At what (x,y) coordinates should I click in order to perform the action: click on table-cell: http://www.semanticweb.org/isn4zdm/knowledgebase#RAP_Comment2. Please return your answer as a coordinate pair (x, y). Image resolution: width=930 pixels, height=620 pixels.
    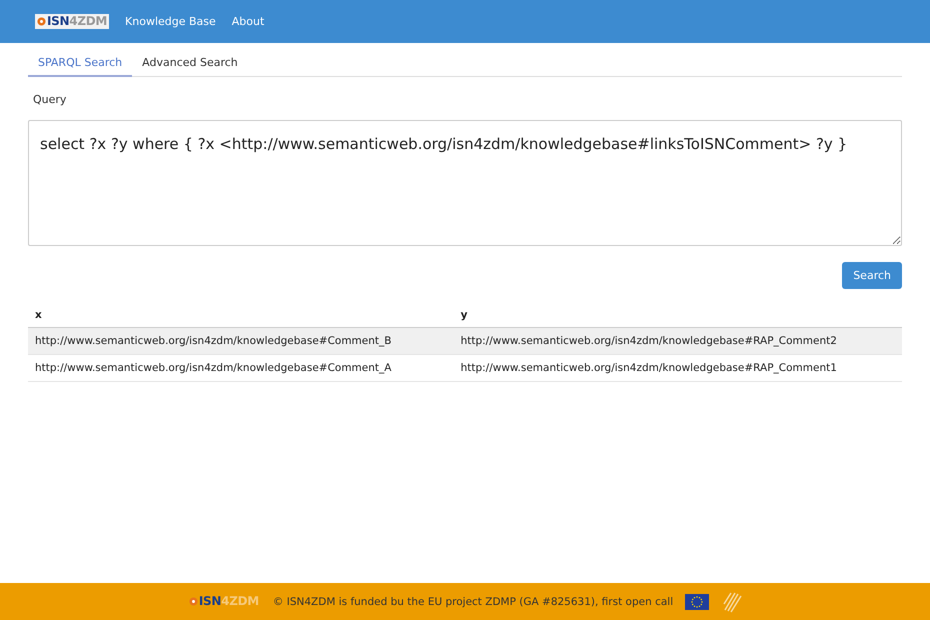
    Looking at the image, I should click on (678, 341).